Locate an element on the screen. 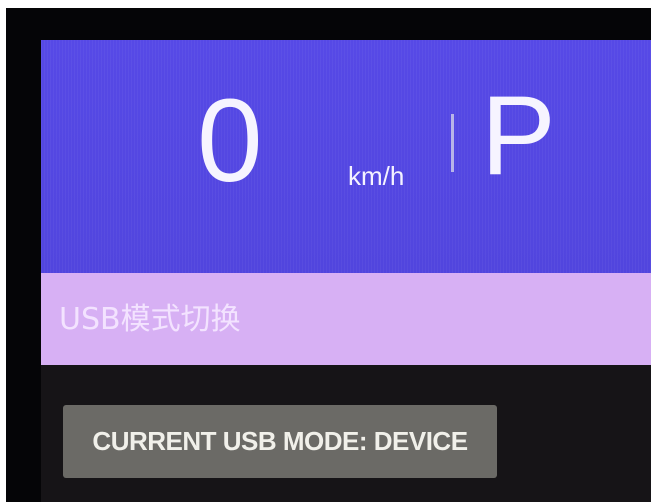 This screenshot has width=651, height=504. usb-mode-button: CURRENT USB MODE: DEVICE is located at coordinates (280, 441).